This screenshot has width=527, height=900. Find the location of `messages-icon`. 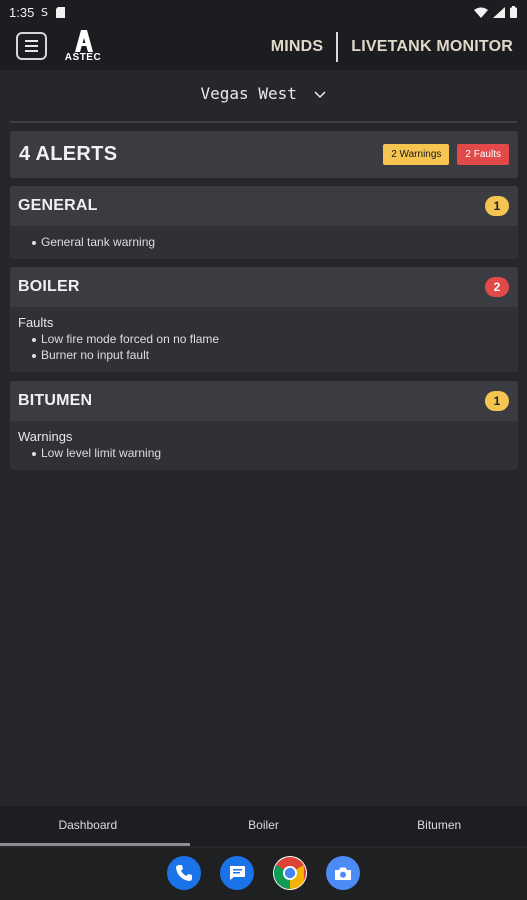

messages-icon is located at coordinates (237, 873).